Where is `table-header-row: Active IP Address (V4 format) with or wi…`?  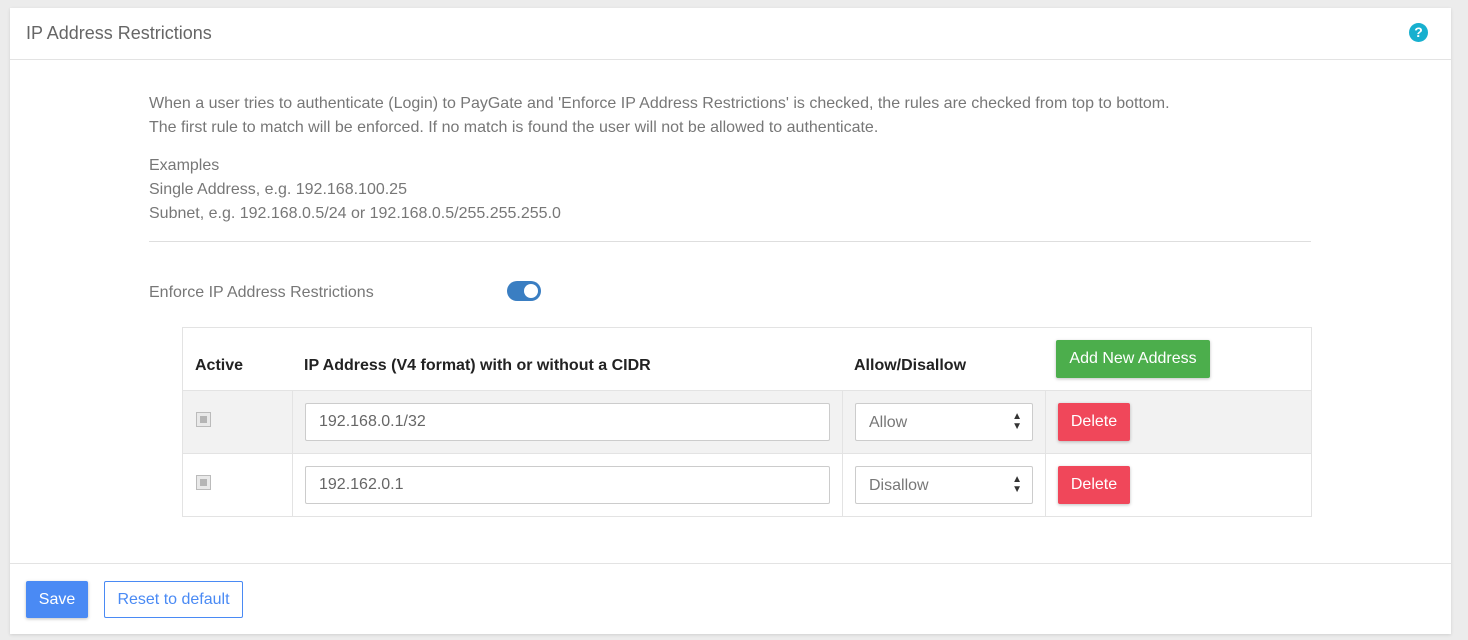 table-header-row: Active IP Address (V4 format) with or wi… is located at coordinates (747, 359).